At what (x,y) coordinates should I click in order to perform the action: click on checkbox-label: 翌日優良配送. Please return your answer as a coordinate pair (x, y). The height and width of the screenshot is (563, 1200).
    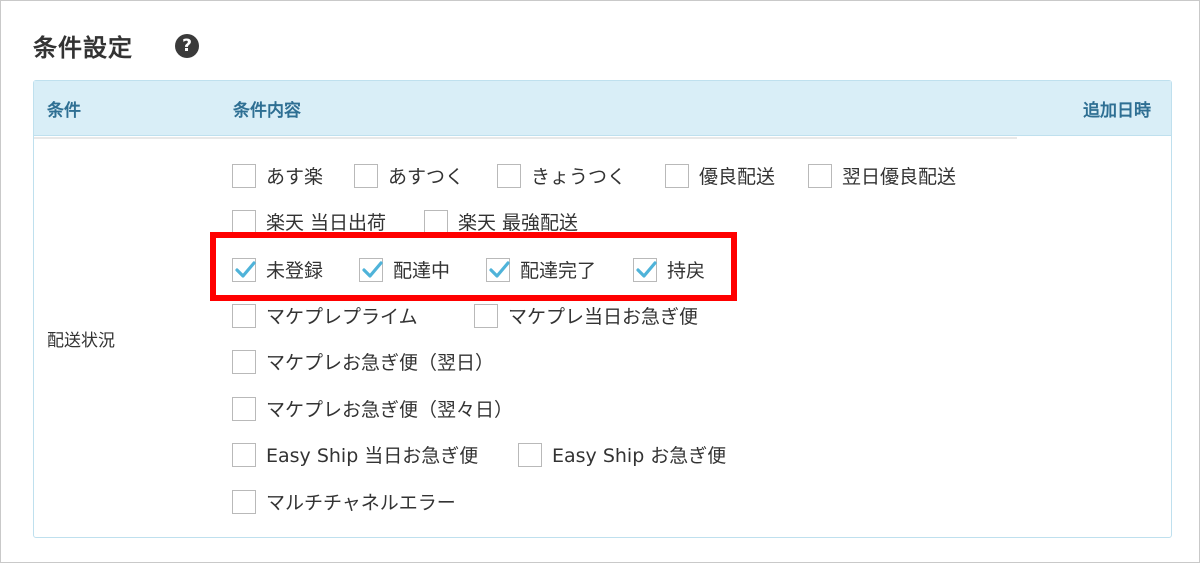
    Looking at the image, I should click on (899, 177).